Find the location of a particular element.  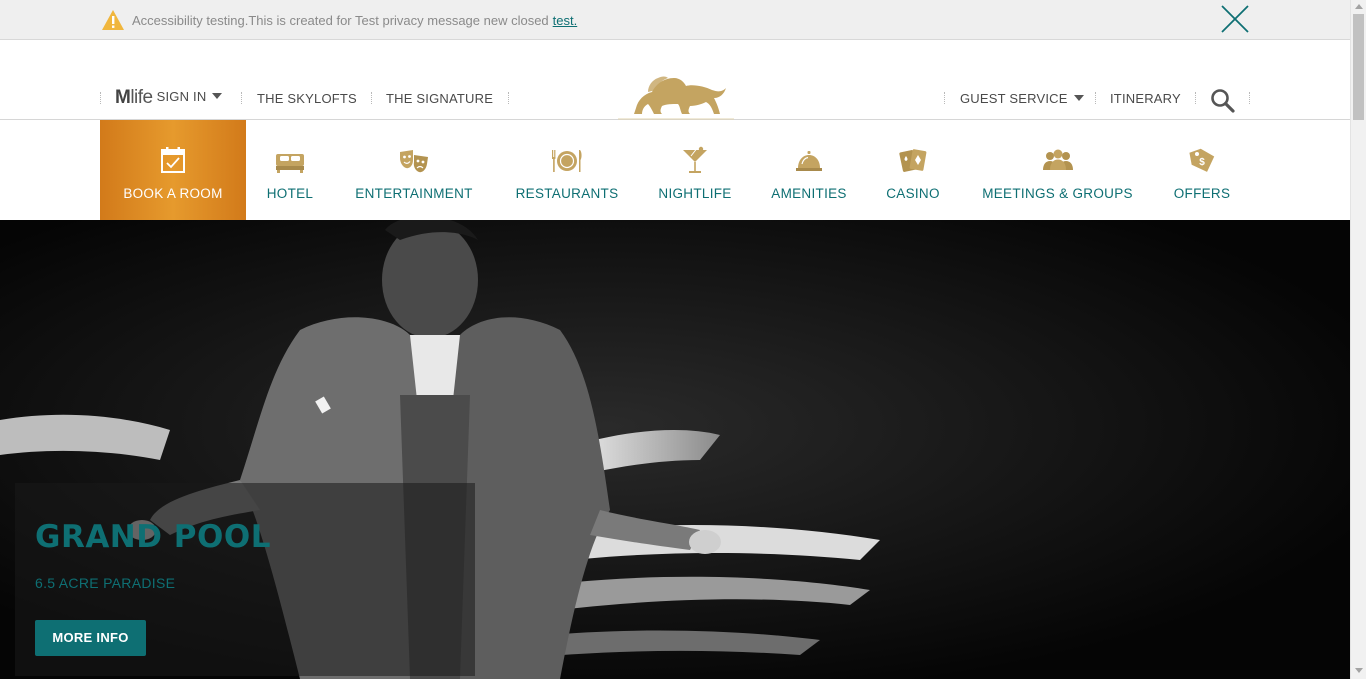

sign-in-label: SIGN IN is located at coordinates (181, 96).